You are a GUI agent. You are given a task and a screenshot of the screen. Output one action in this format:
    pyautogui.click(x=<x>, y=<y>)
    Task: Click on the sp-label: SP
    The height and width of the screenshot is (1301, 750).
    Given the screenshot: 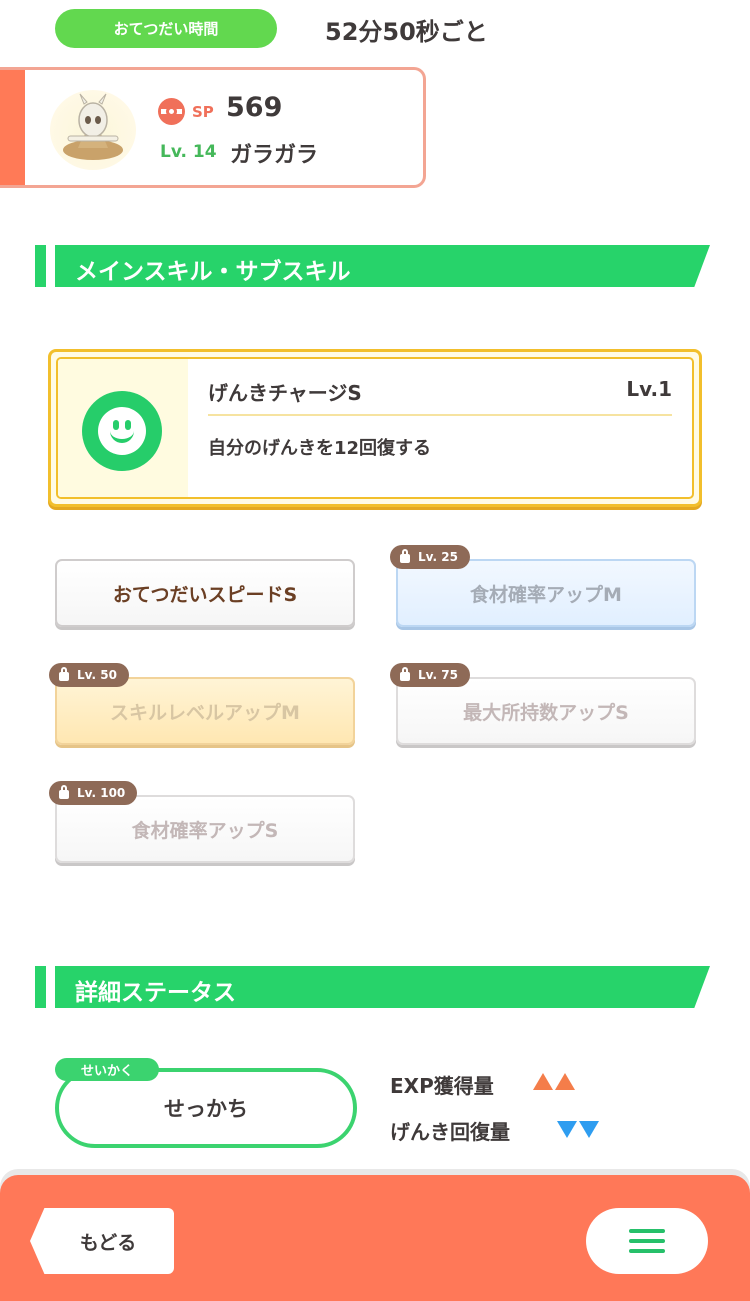 What is the action you would take?
    pyautogui.click(x=203, y=112)
    